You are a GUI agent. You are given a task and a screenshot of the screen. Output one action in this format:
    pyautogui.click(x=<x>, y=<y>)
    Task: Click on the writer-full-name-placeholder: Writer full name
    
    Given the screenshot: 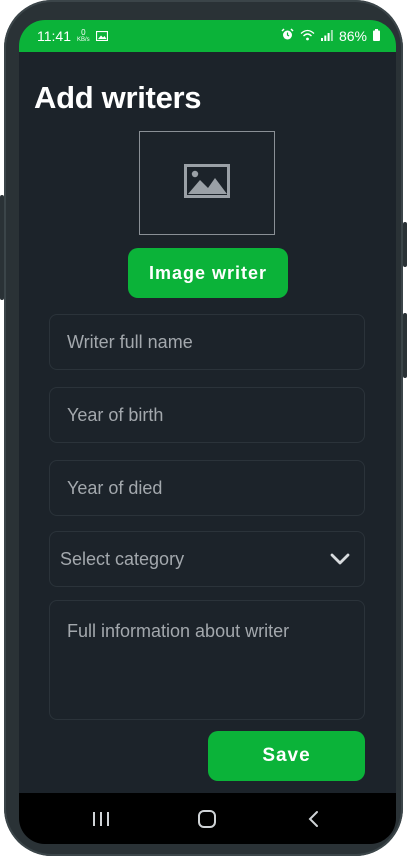 What is the action you would take?
    pyautogui.click(x=130, y=341)
    